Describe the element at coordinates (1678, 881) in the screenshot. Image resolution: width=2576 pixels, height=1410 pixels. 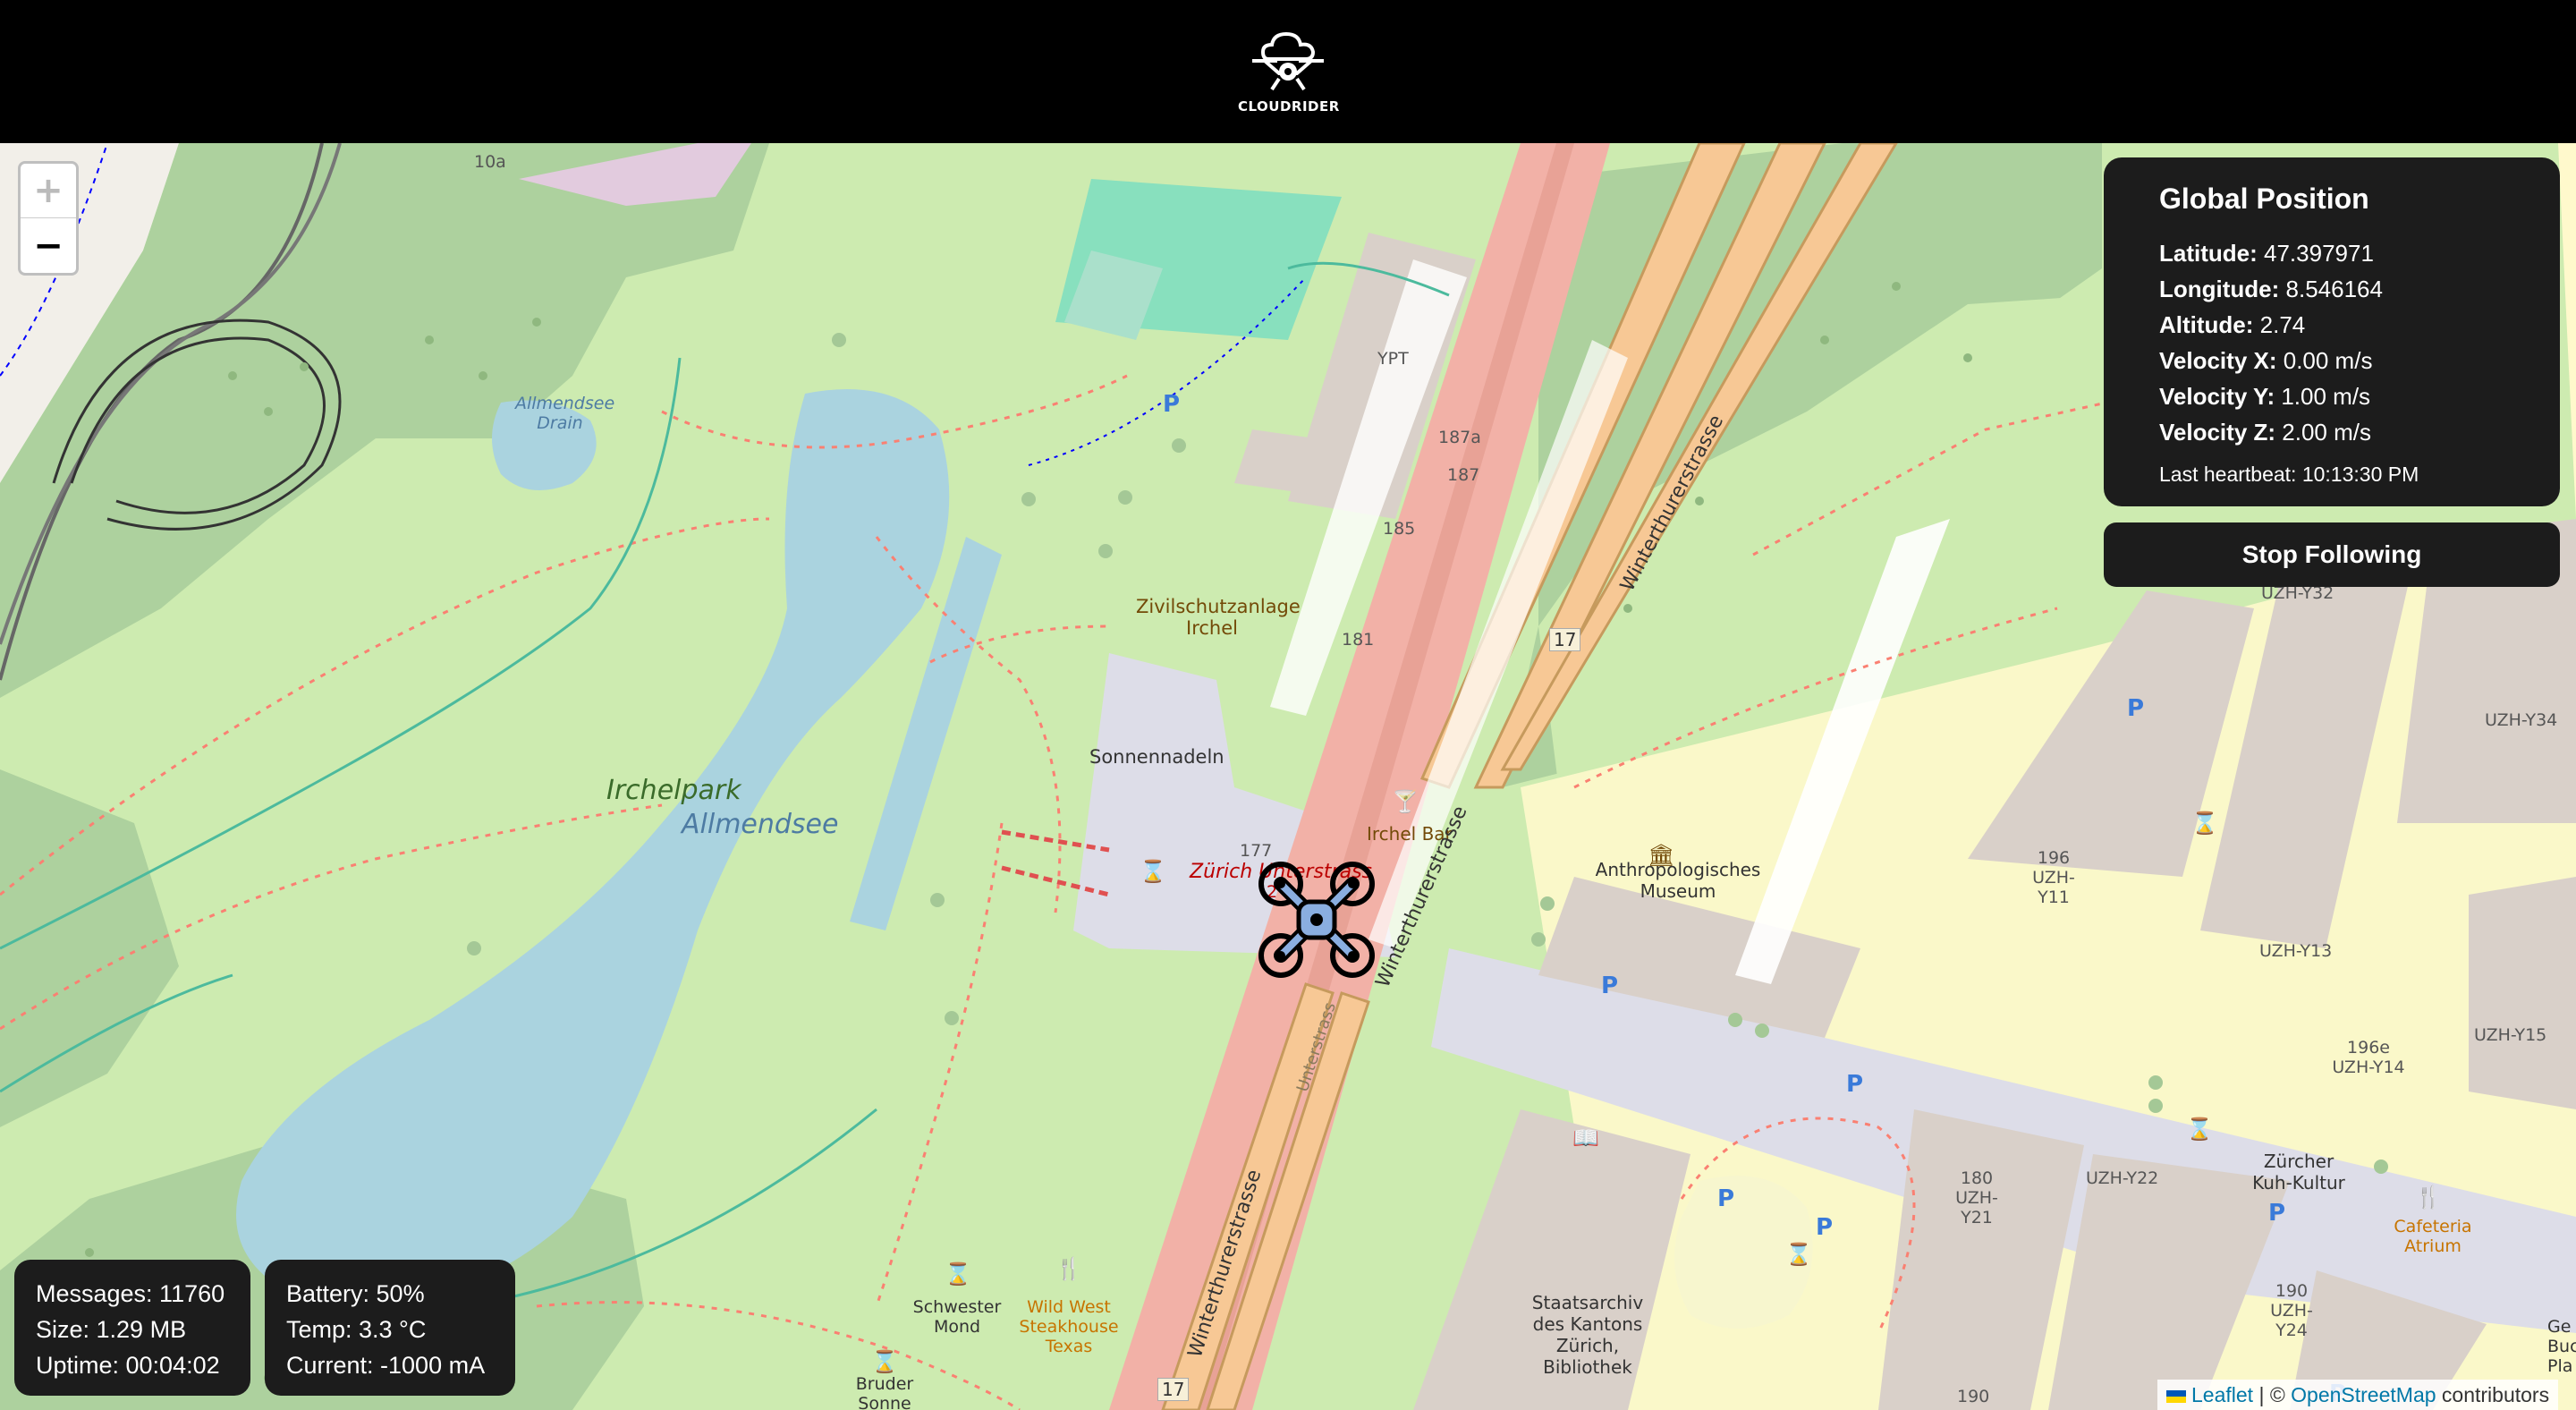
I see `anthropologisches-label: Anthropologisches Museum` at that location.